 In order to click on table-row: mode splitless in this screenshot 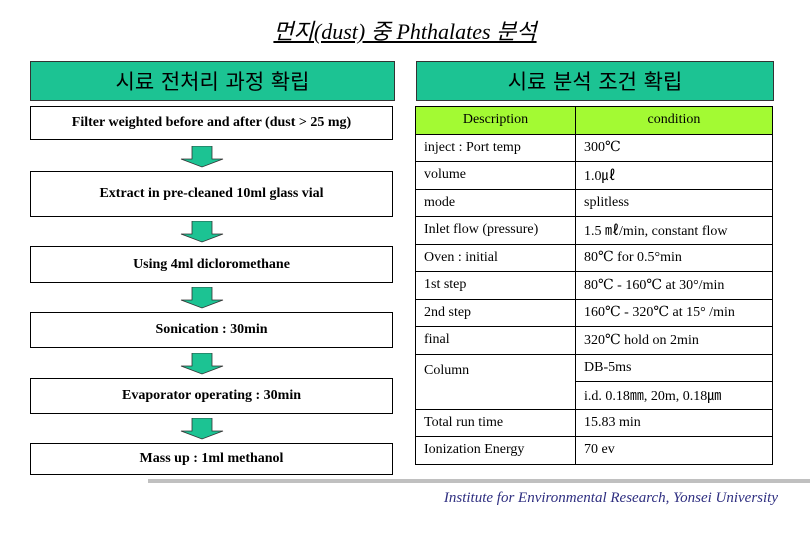, I will do `click(594, 202)`.